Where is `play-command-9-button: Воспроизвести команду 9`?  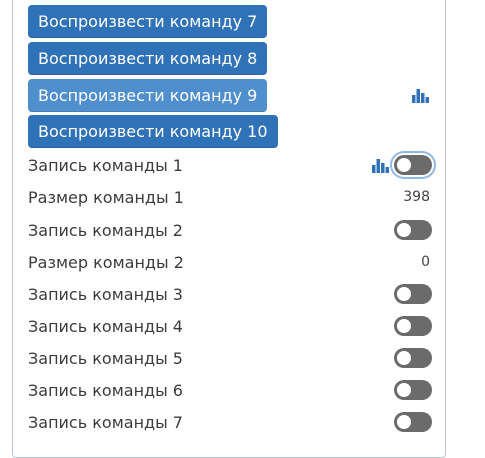 play-command-9-button: Воспроизвести команду 9 is located at coordinates (148, 95).